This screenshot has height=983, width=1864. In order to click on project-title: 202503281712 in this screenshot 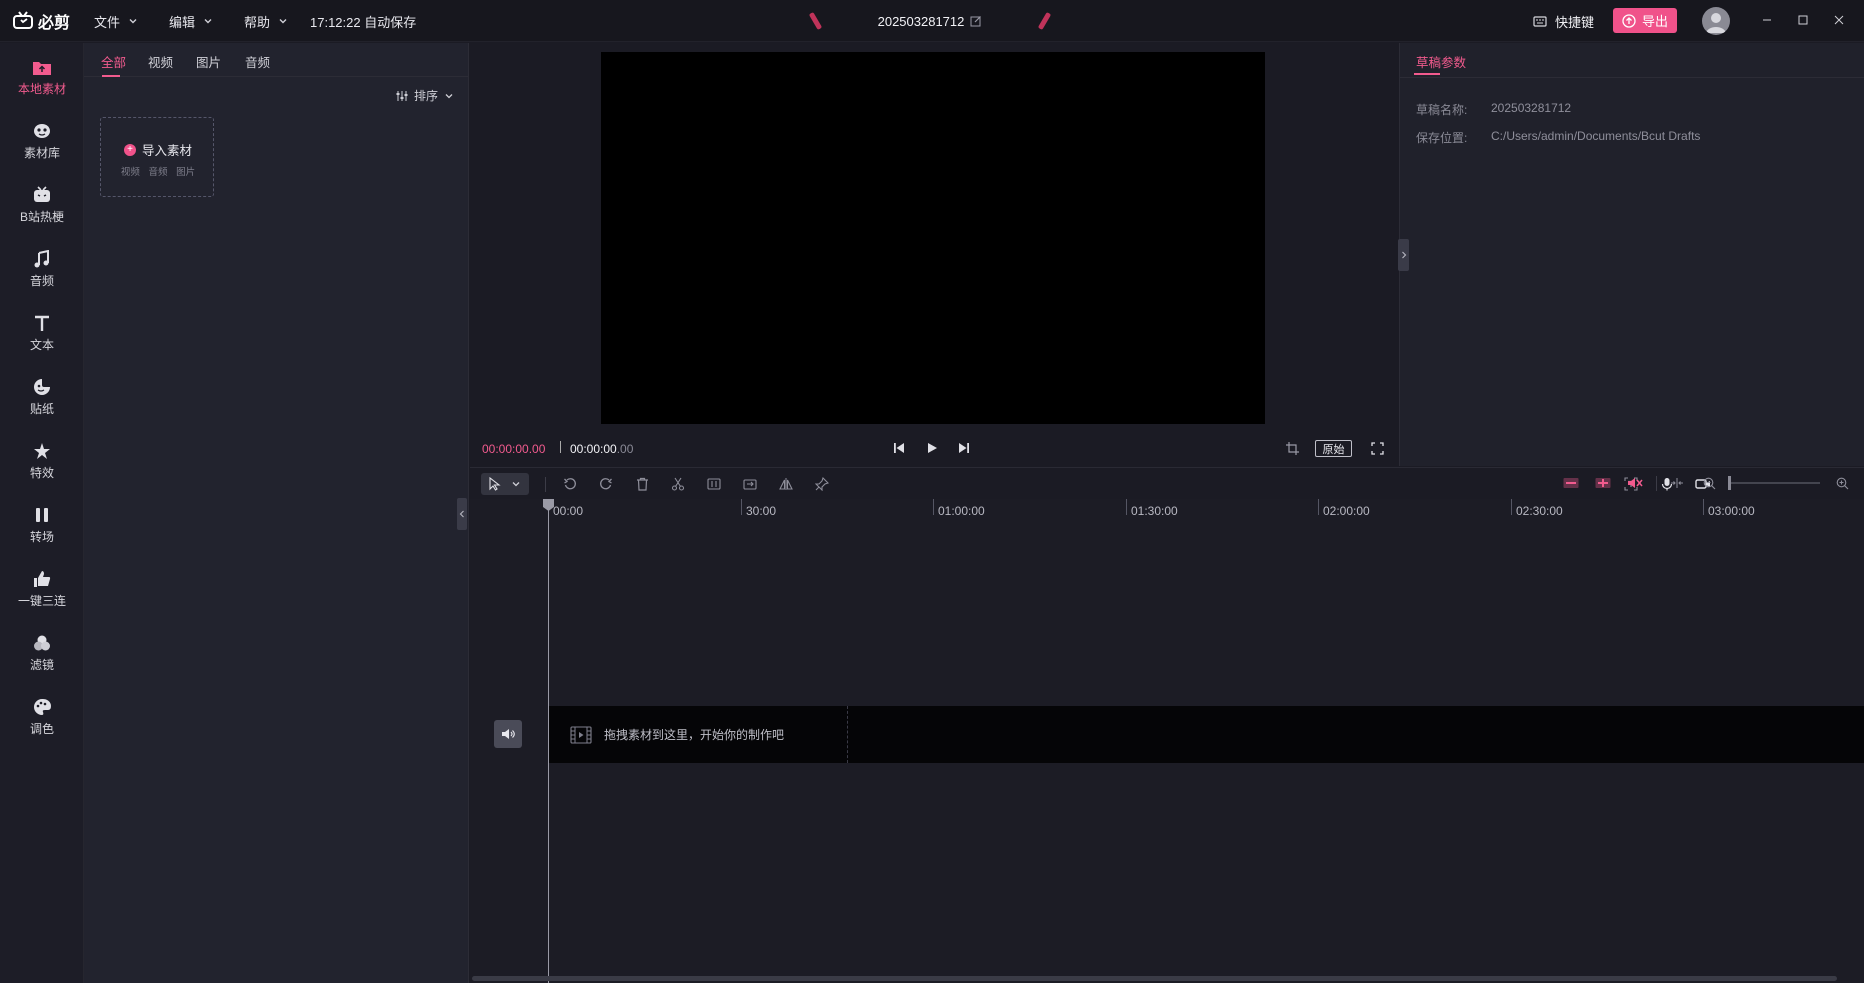, I will do `click(921, 21)`.